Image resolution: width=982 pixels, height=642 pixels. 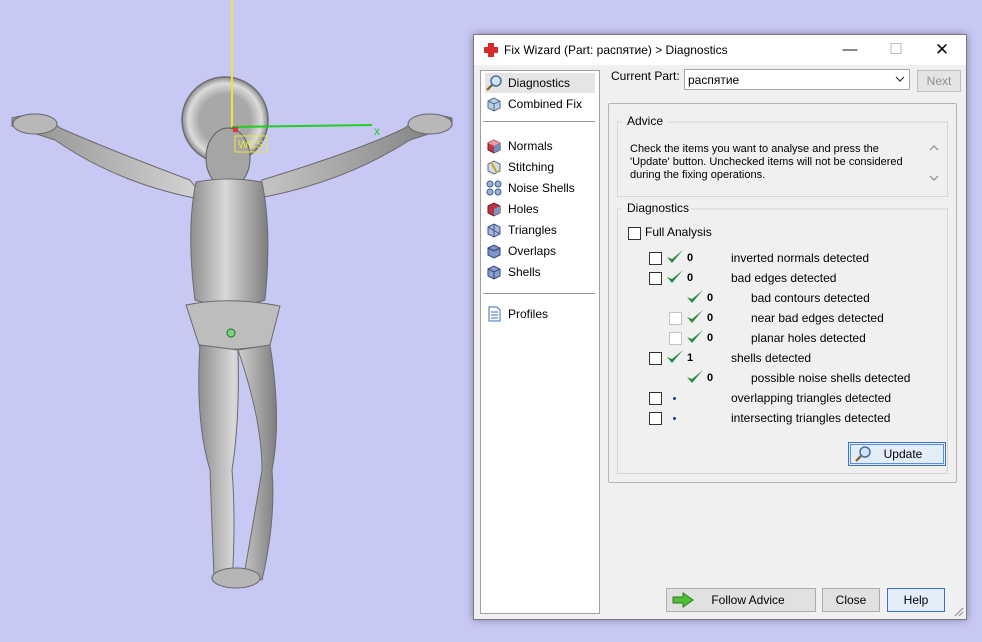 What do you see at coordinates (714, 80) in the screenshot?
I see `current-part-value: распятие` at bounding box center [714, 80].